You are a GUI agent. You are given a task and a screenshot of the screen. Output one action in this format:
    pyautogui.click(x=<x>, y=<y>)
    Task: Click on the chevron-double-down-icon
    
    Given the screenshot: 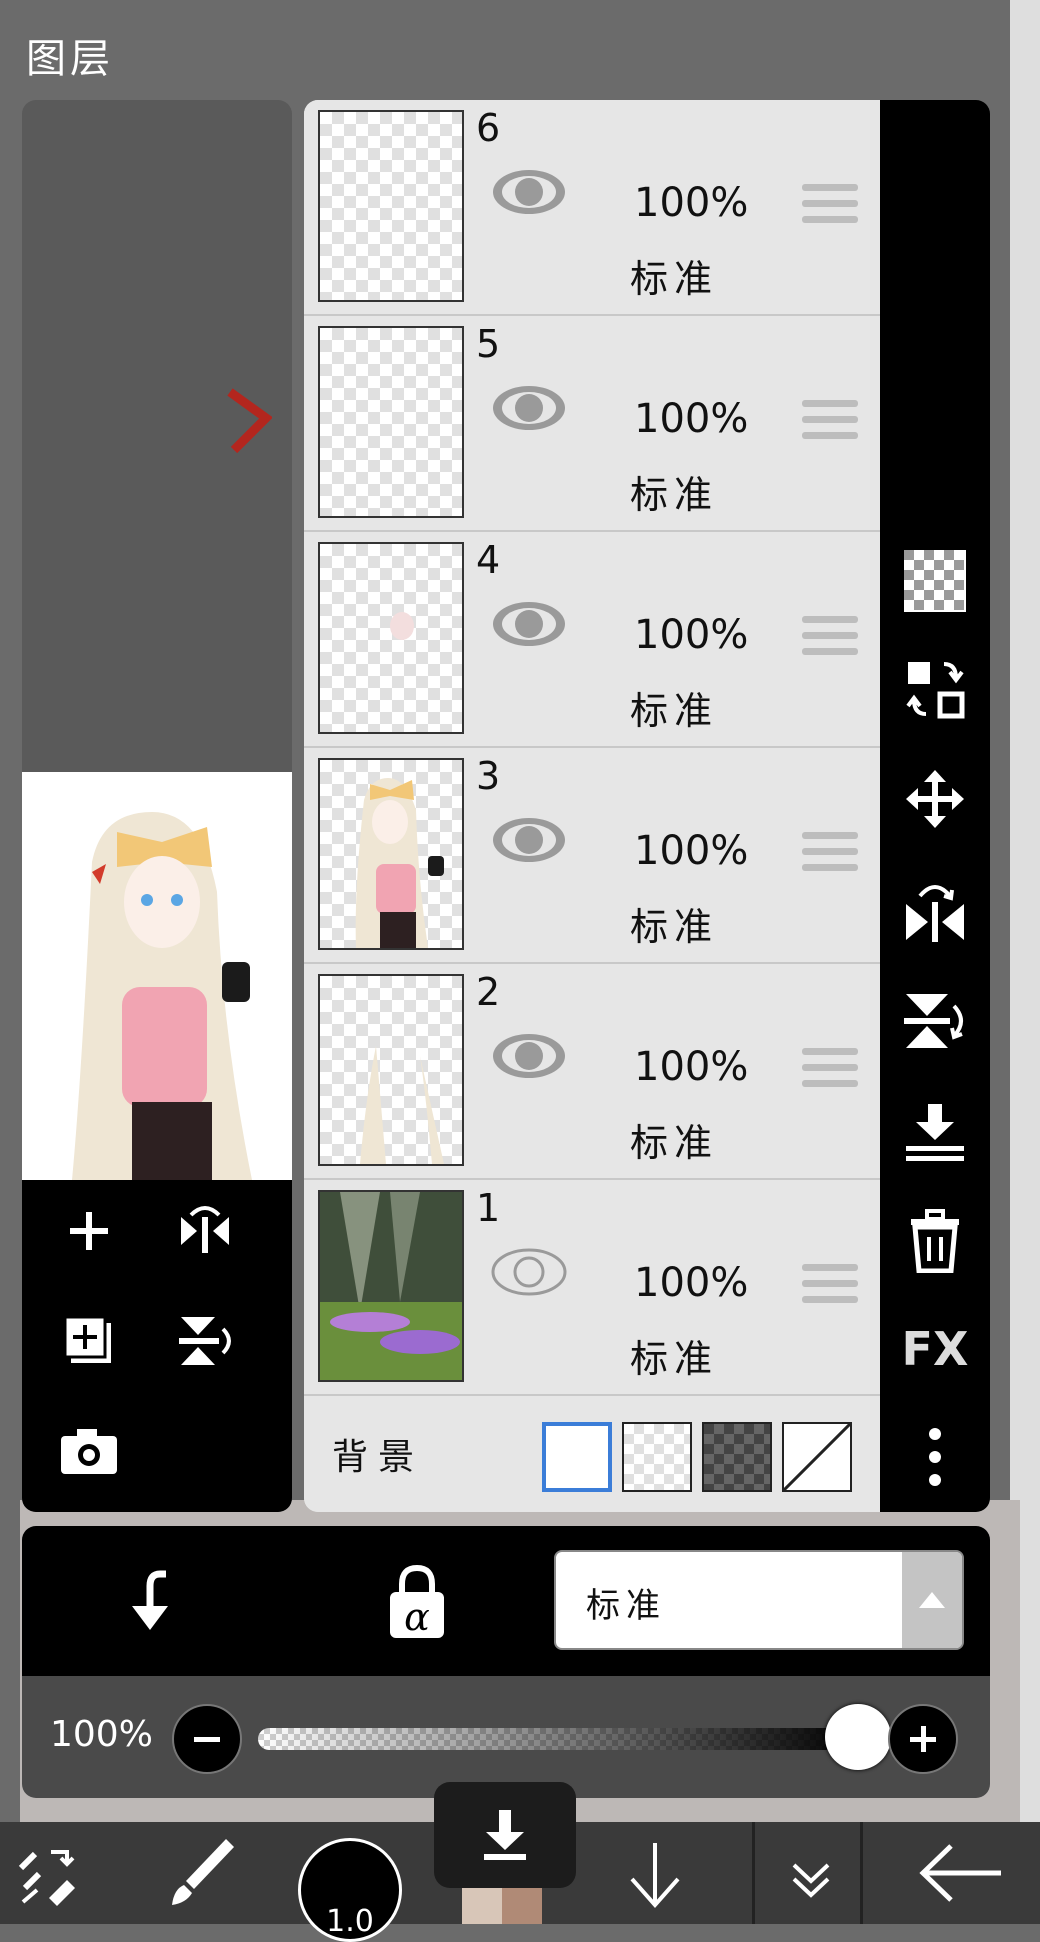 What is the action you would take?
    pyautogui.click(x=811, y=1873)
    